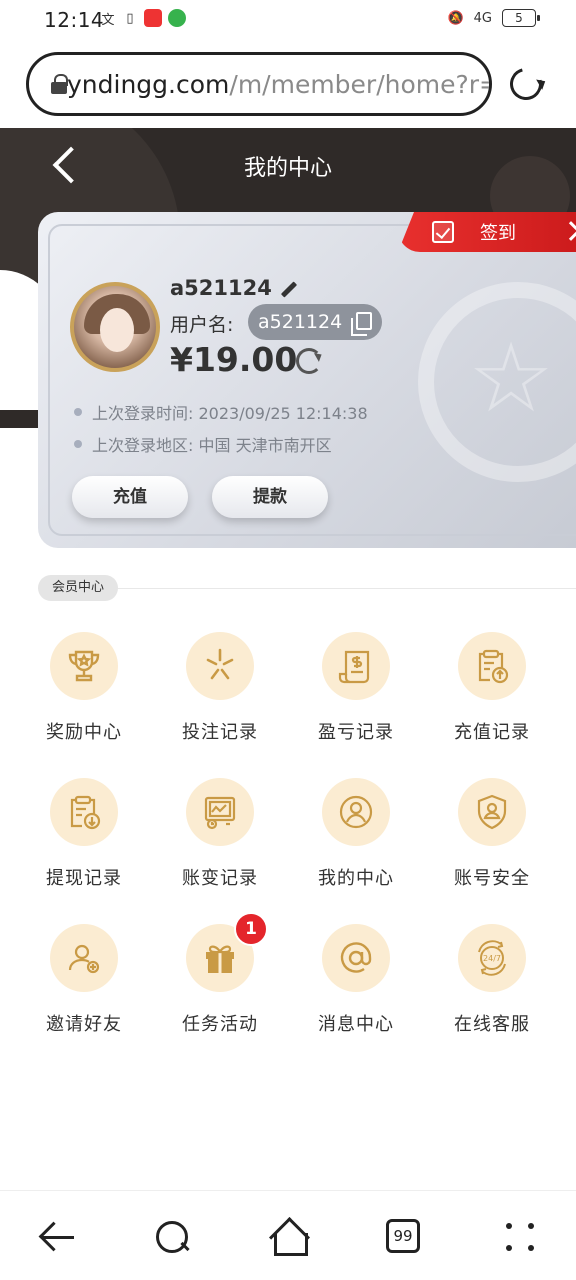 Image resolution: width=576 pixels, height=1280 pixels. Describe the element at coordinates (84, 812) in the screenshot. I see `clipboard-download-icon` at that location.